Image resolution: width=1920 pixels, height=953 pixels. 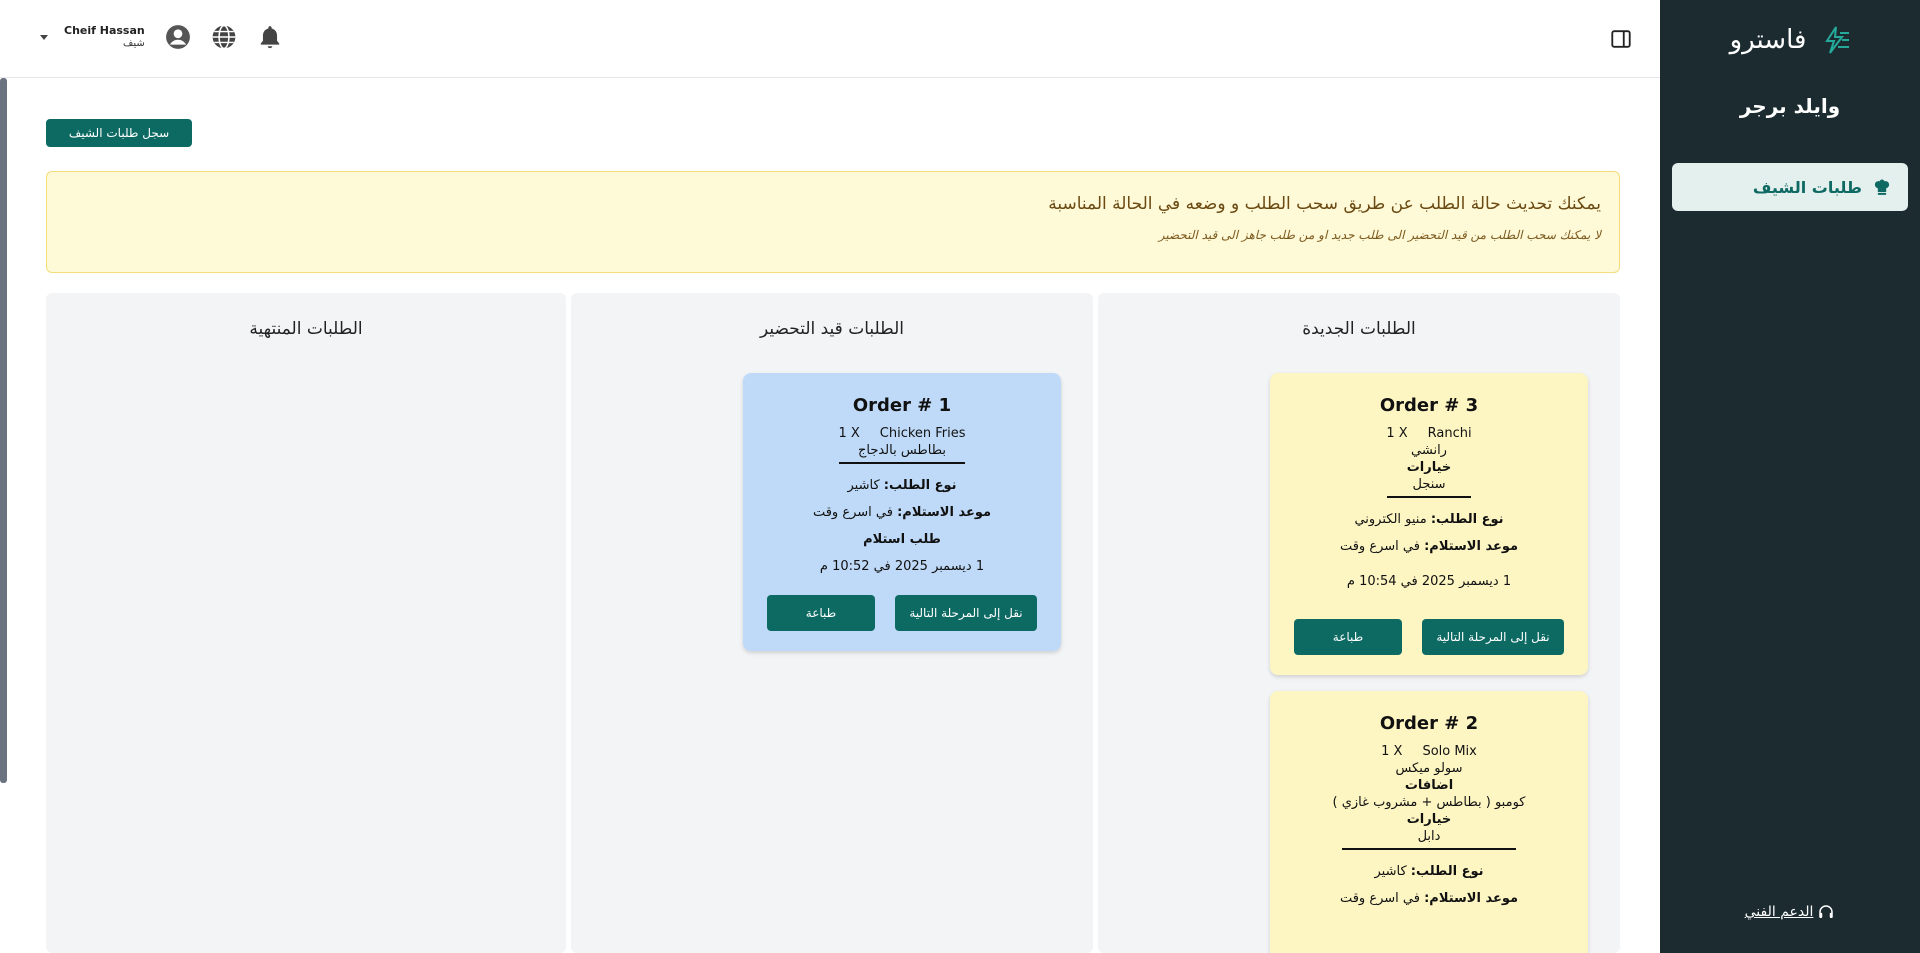 I want to click on user-menu: Cheif Hassan شيف, so click(x=161, y=37).